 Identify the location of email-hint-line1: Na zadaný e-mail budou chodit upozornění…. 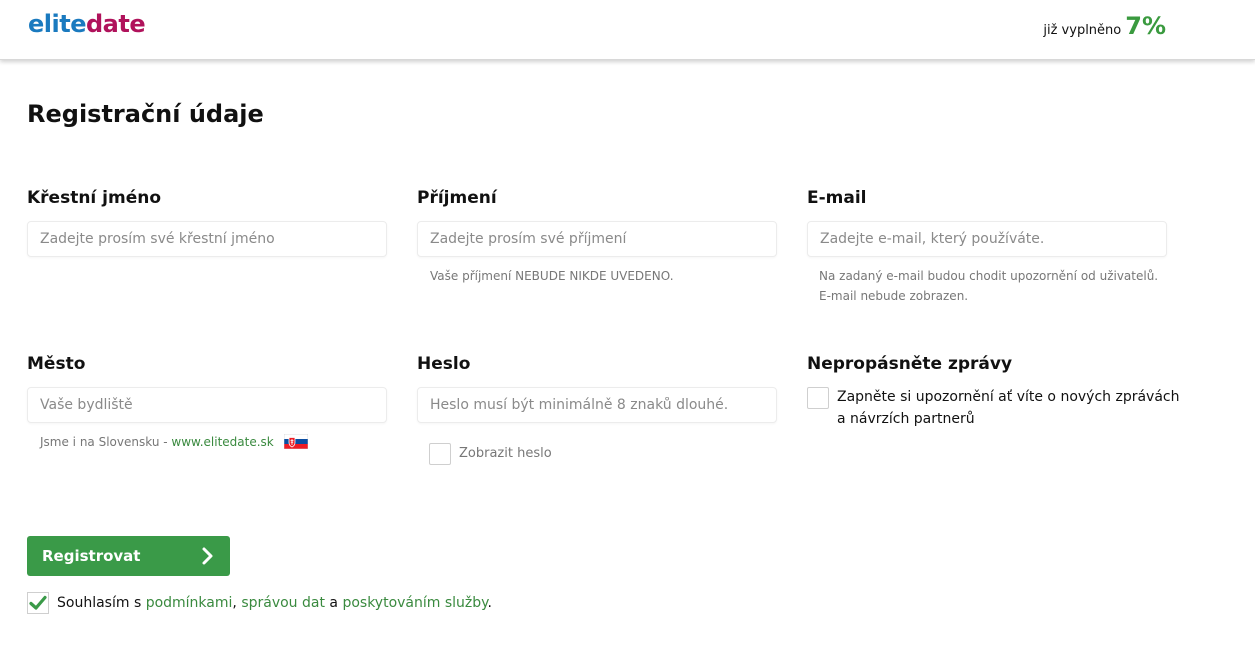
(989, 276).